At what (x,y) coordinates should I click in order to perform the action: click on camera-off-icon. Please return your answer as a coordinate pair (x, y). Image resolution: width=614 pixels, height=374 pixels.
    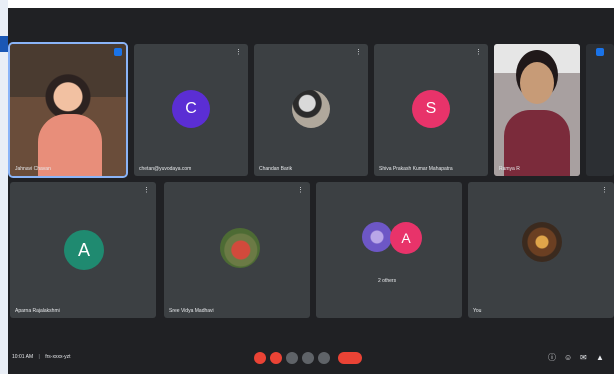
    Looking at the image, I should click on (276, 358).